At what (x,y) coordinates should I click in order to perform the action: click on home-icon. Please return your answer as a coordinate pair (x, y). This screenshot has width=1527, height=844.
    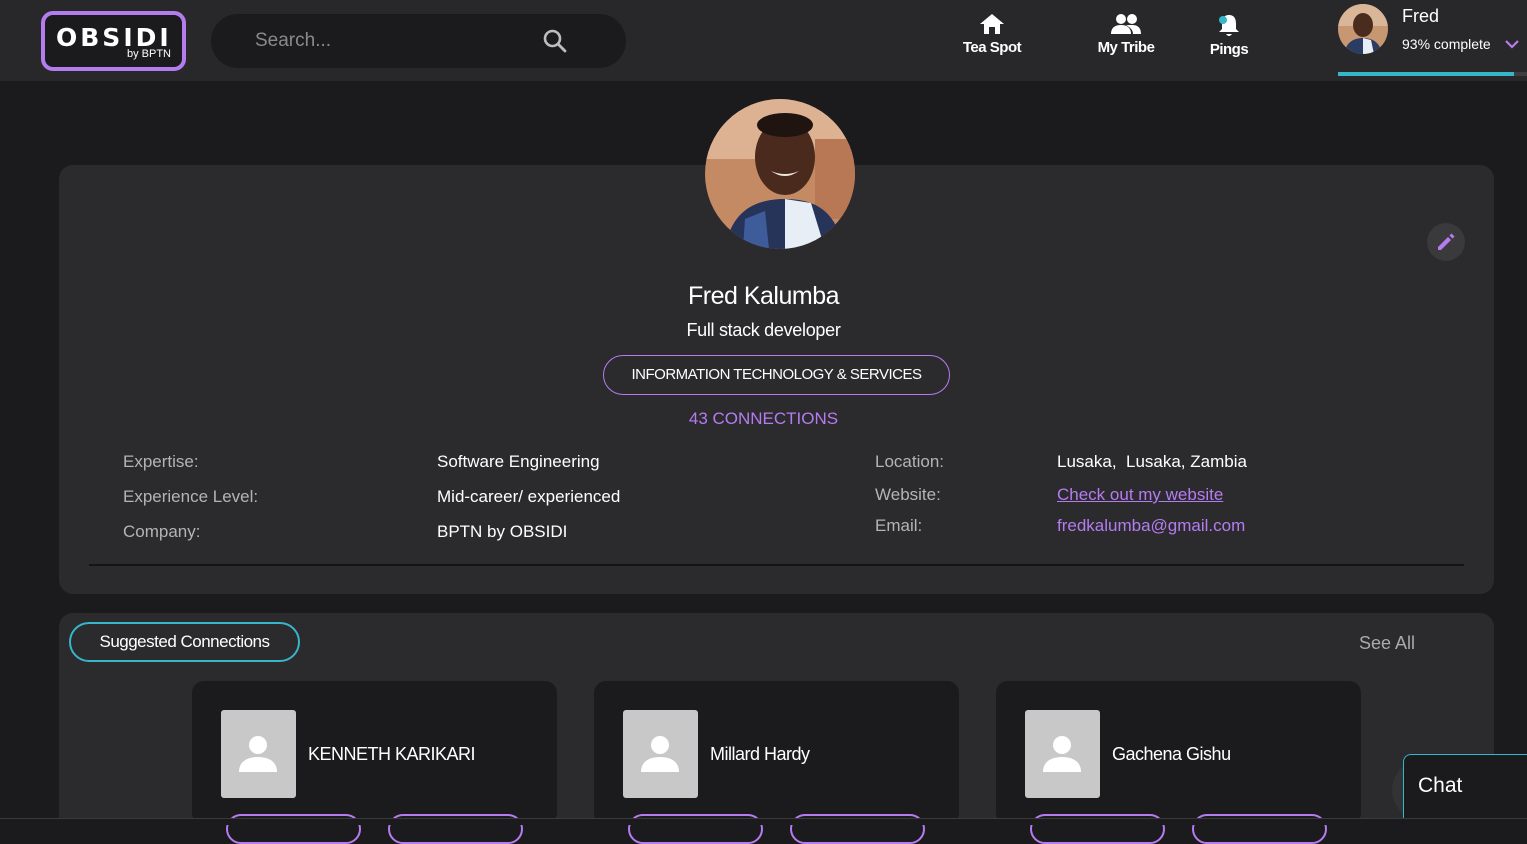
    Looking at the image, I should click on (992, 24).